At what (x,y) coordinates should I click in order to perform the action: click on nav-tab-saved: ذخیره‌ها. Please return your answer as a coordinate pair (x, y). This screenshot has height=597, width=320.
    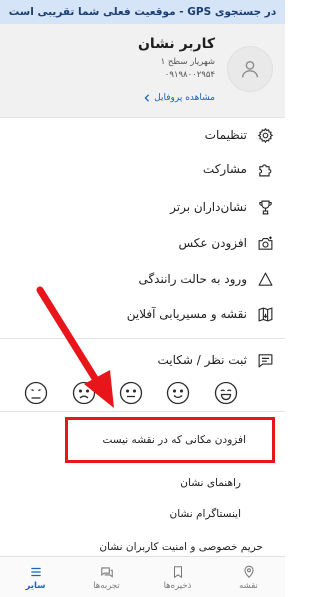
    Looking at the image, I should click on (177, 577).